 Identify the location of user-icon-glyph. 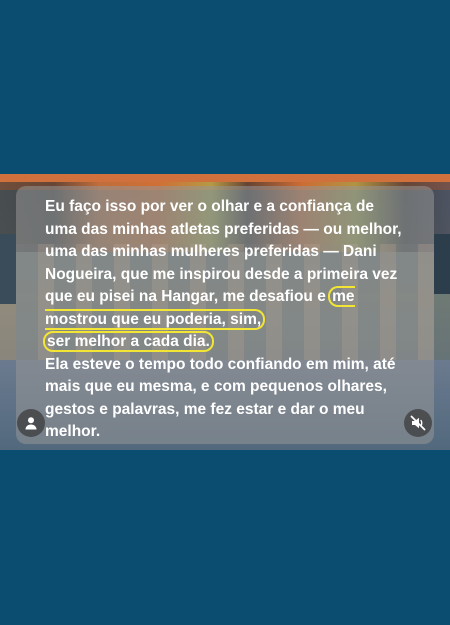
(31, 423).